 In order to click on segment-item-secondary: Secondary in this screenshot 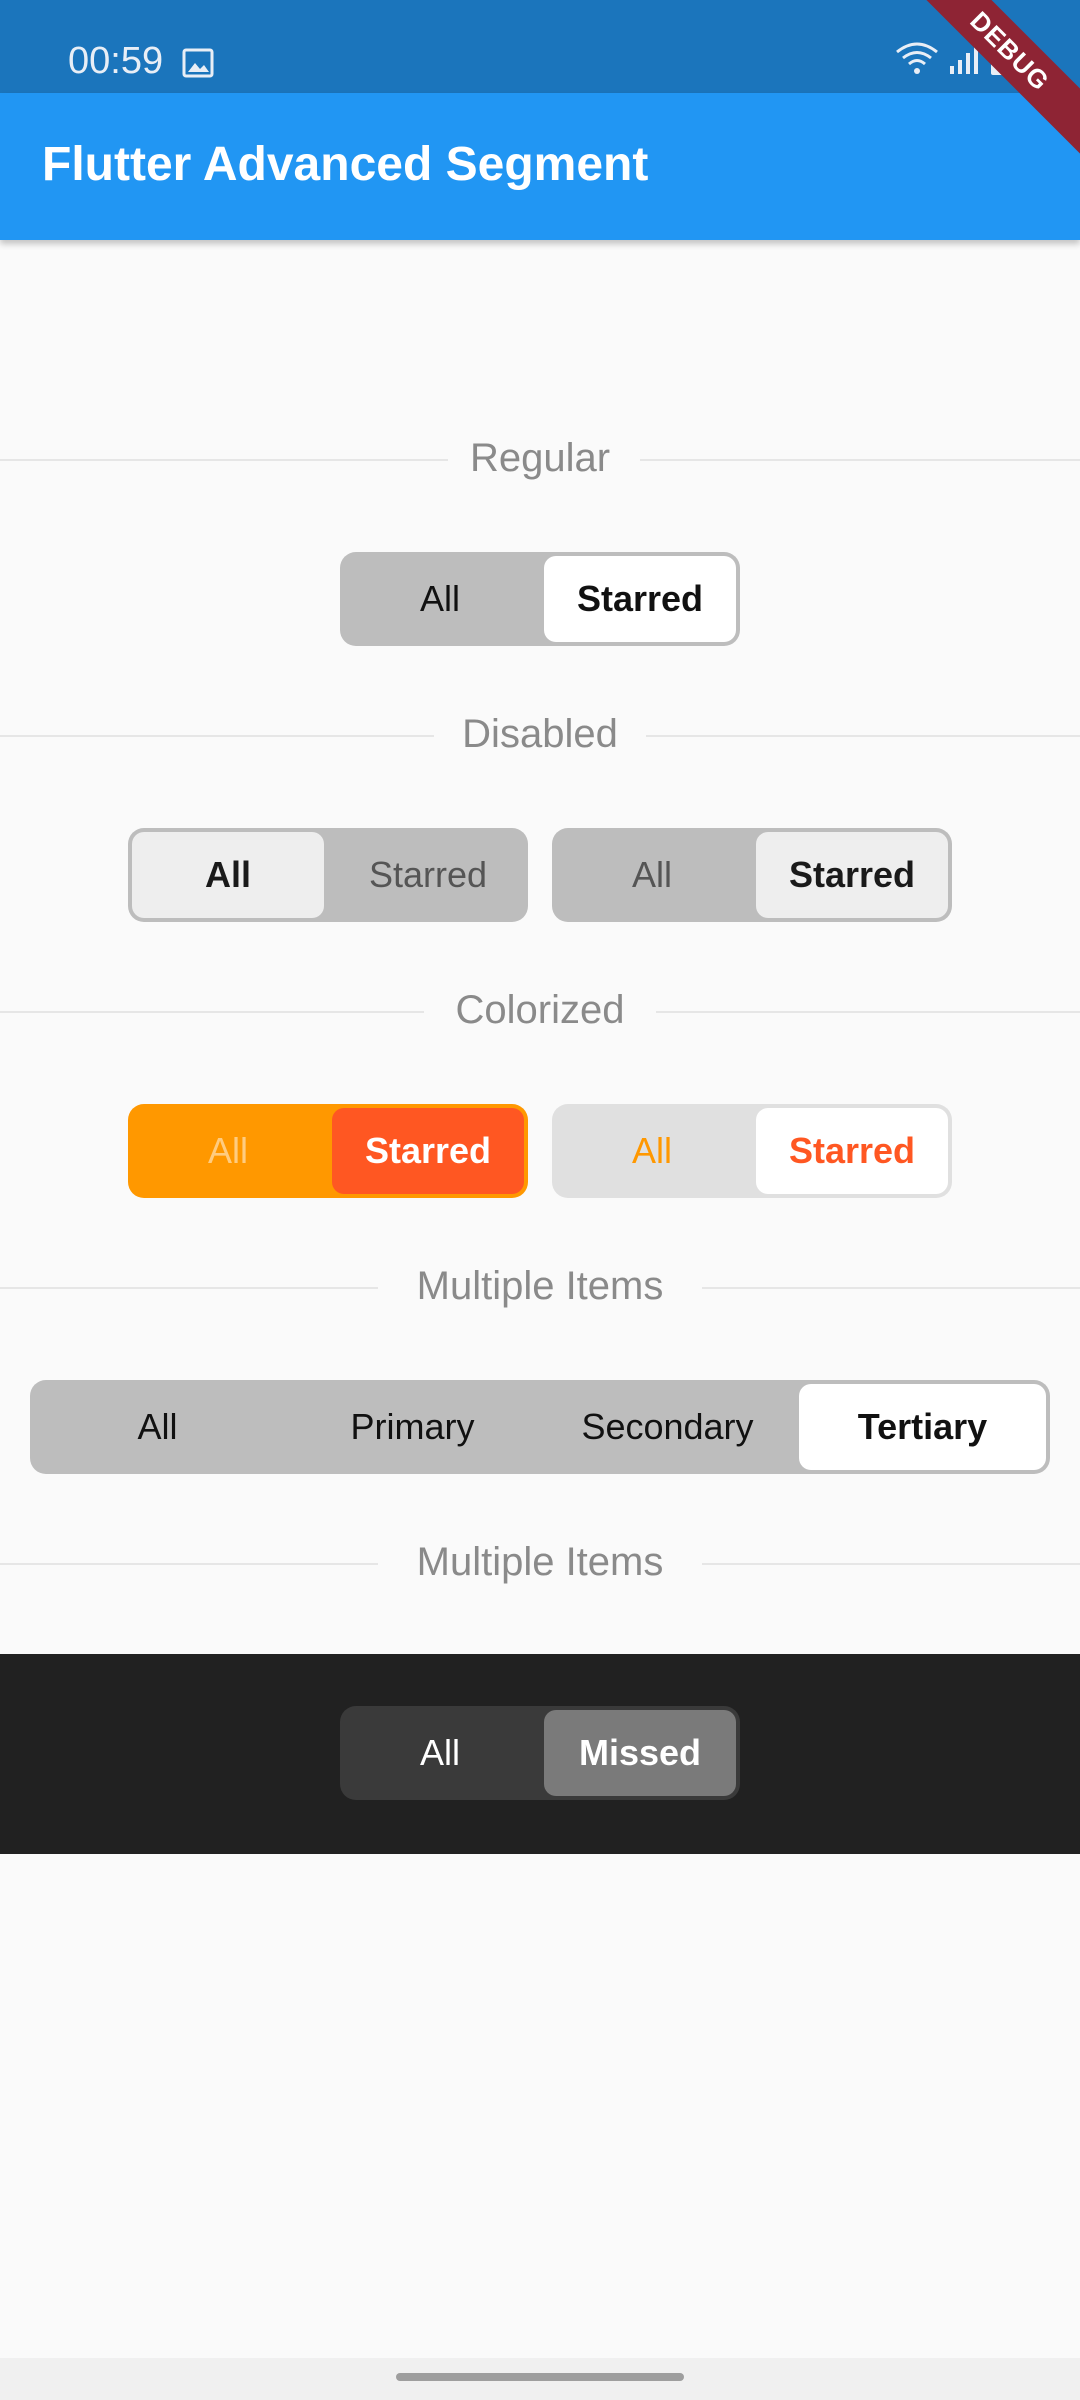, I will do `click(667, 1427)`.